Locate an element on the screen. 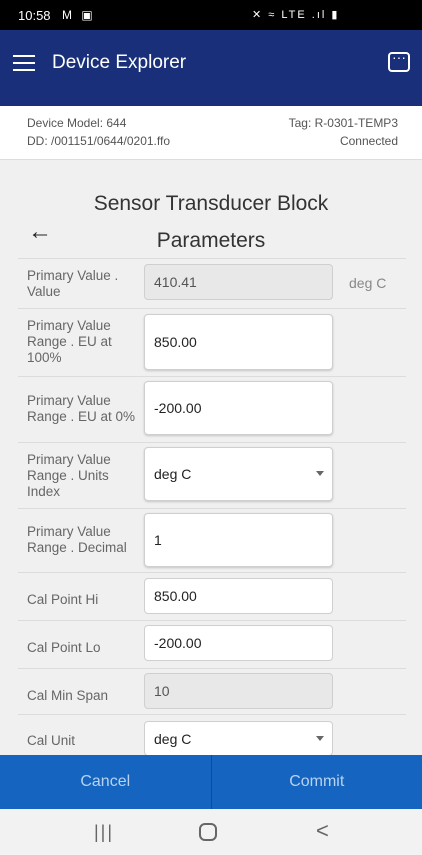 This screenshot has height=855, width=422. action-bar: Cancel Commit is located at coordinates (211, 782).